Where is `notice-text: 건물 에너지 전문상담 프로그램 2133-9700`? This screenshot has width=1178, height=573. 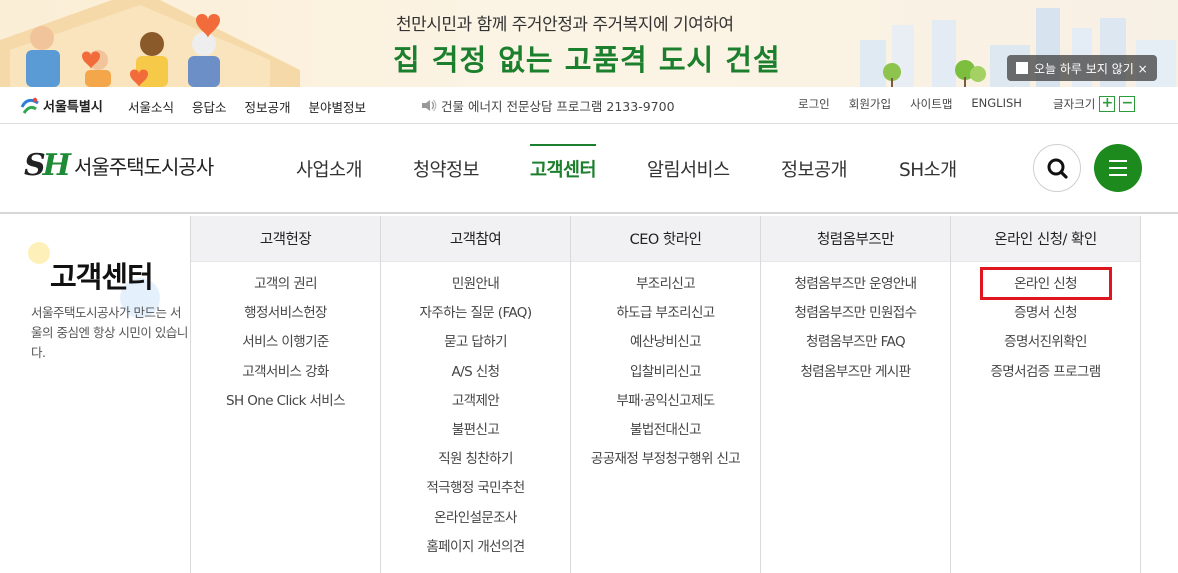
notice-text: 건물 에너지 전문상담 프로그램 2133-9700 is located at coordinates (558, 106).